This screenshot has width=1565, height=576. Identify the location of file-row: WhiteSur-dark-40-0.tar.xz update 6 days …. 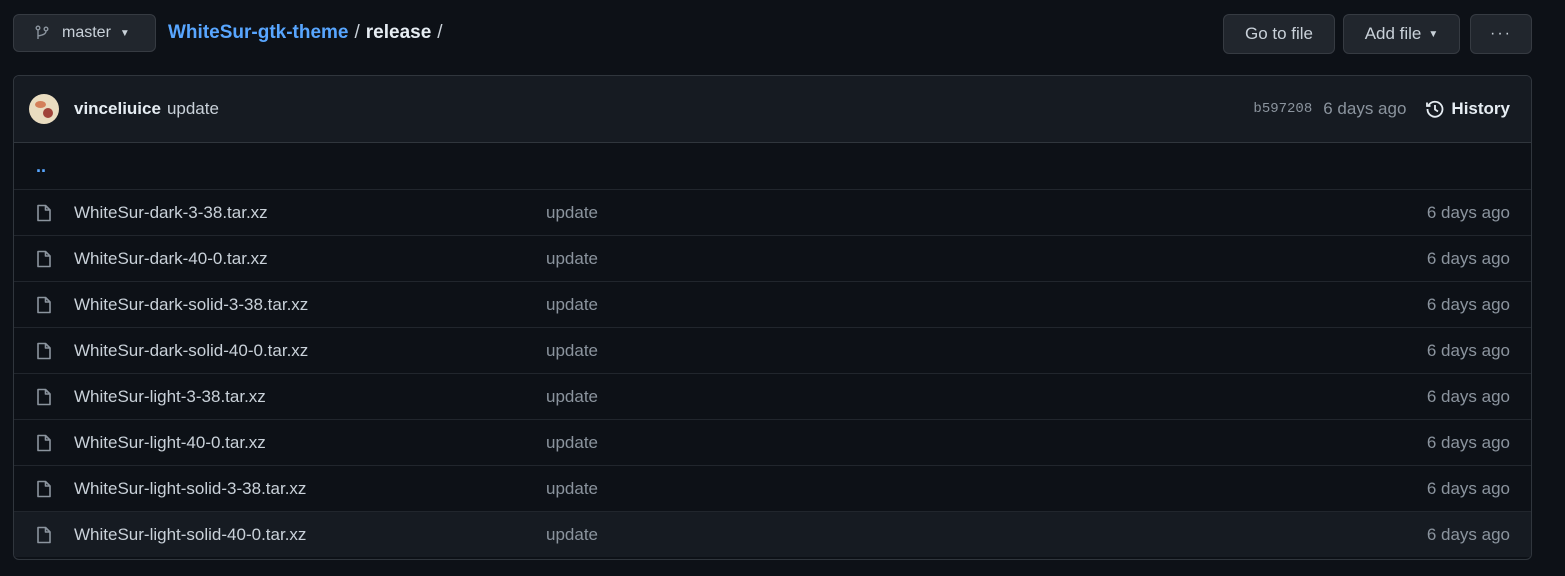
(772, 258).